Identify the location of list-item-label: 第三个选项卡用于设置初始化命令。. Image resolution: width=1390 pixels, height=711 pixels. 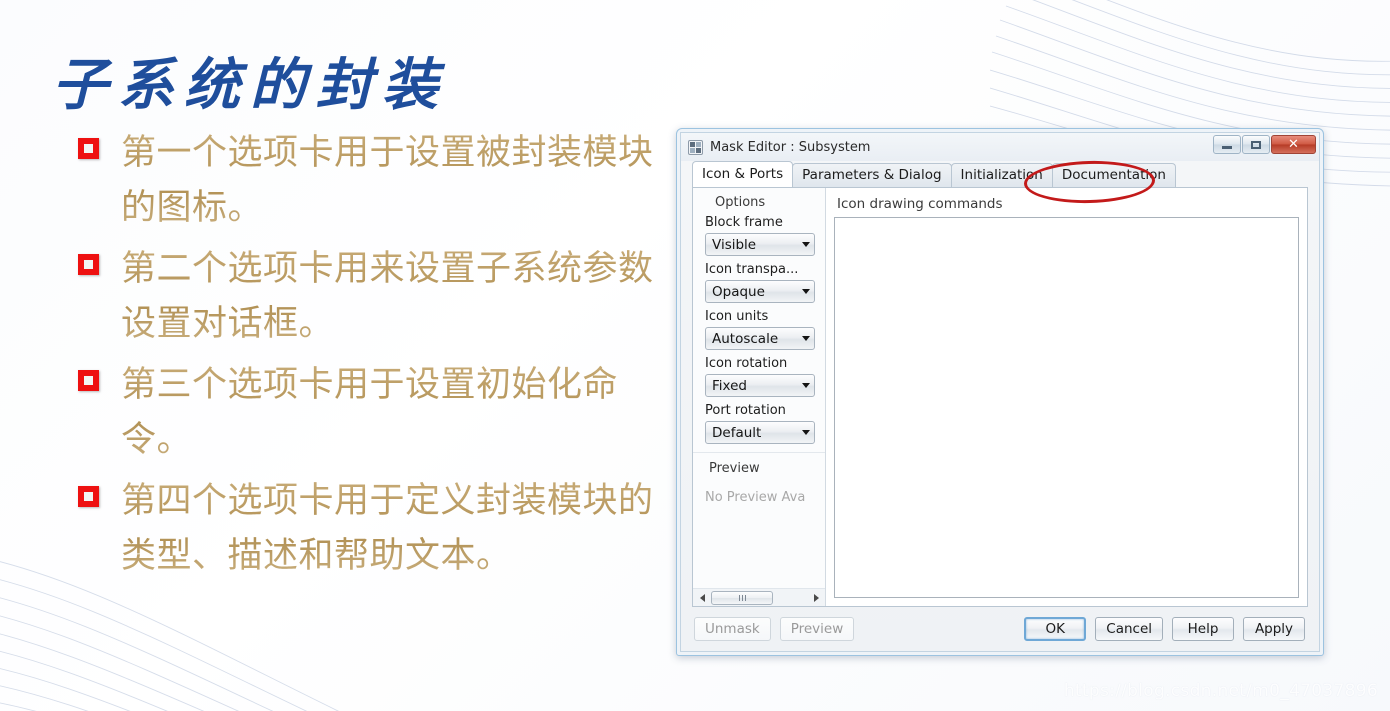
(389, 413).